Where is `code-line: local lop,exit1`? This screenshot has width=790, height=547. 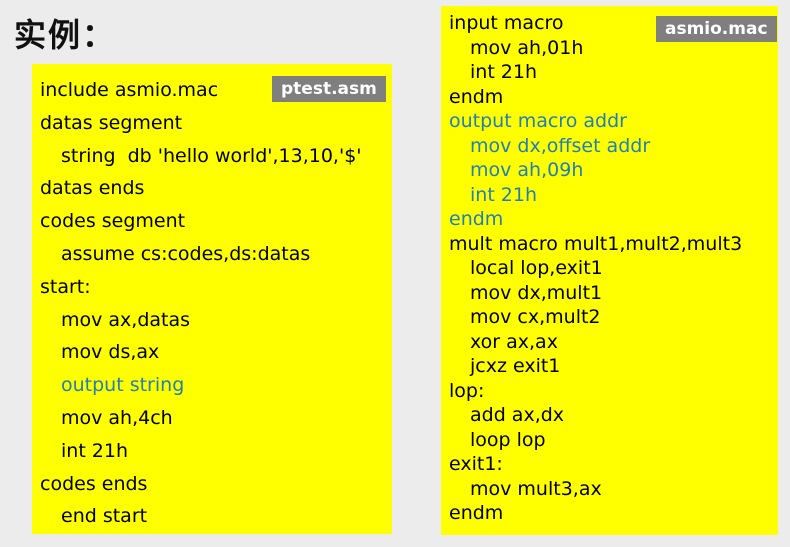
code-line: local lop,exit1 is located at coordinates (536, 268).